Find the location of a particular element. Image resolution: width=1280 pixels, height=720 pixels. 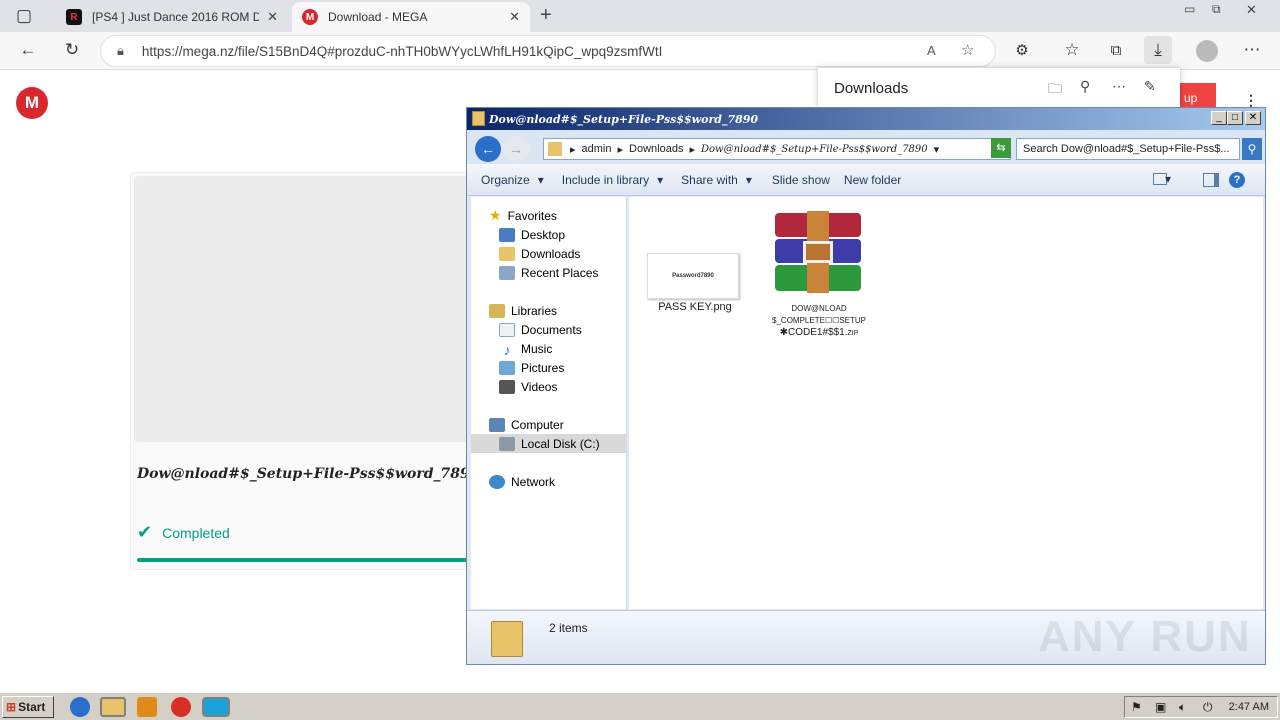

close-window-icon: ✕ is located at coordinates (1251, 10).